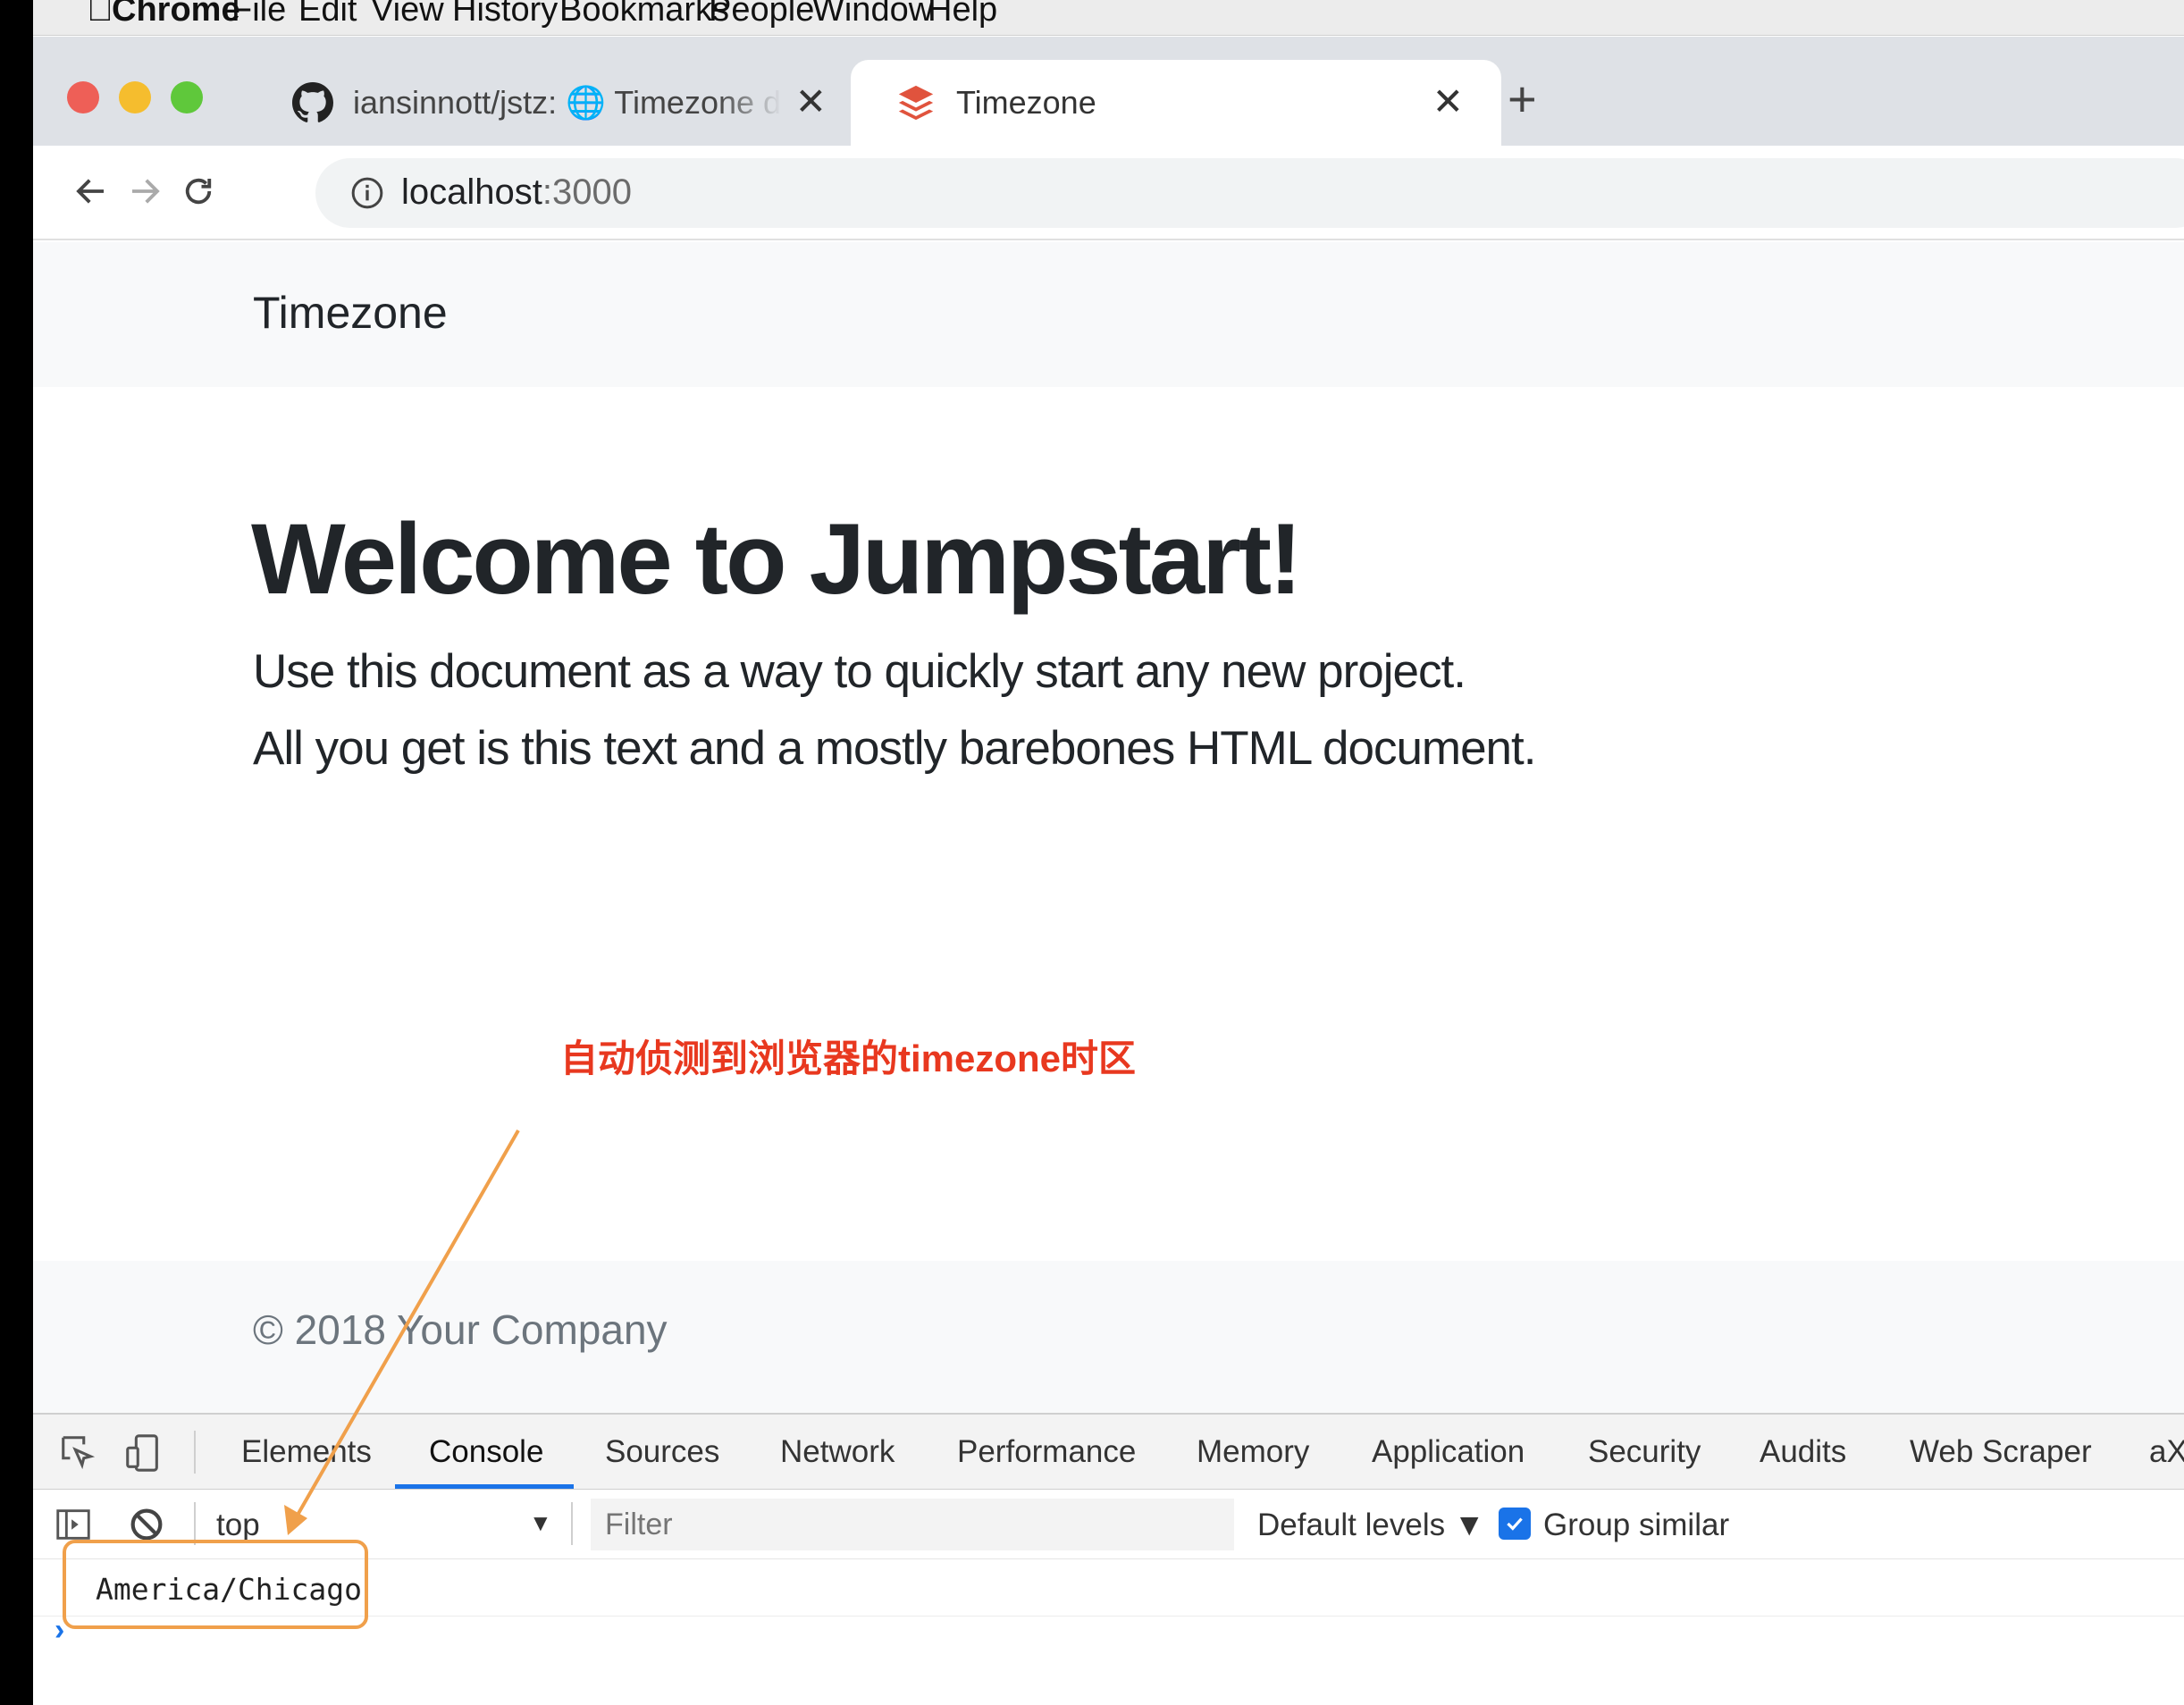  What do you see at coordinates (215, 1584) in the screenshot?
I see `highlight-box` at bounding box center [215, 1584].